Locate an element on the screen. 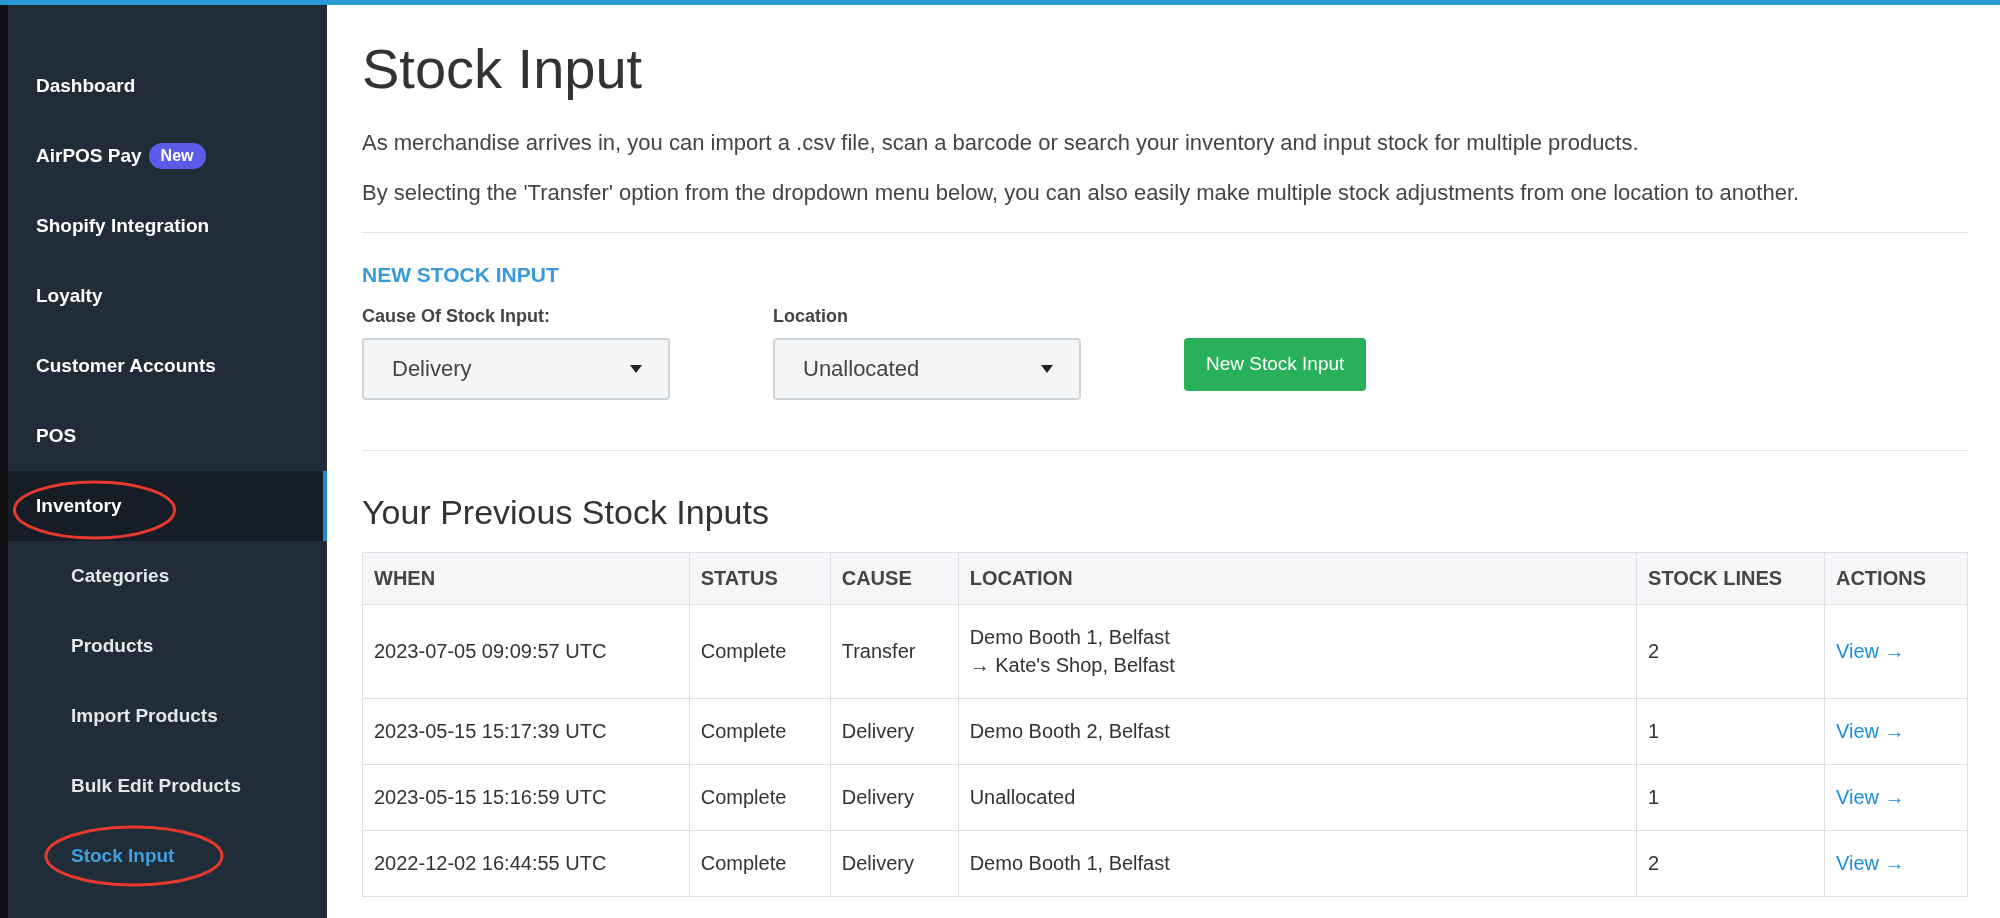 Image resolution: width=2000 pixels, height=918 pixels. sidebar-item: Import Products is located at coordinates (167, 716).